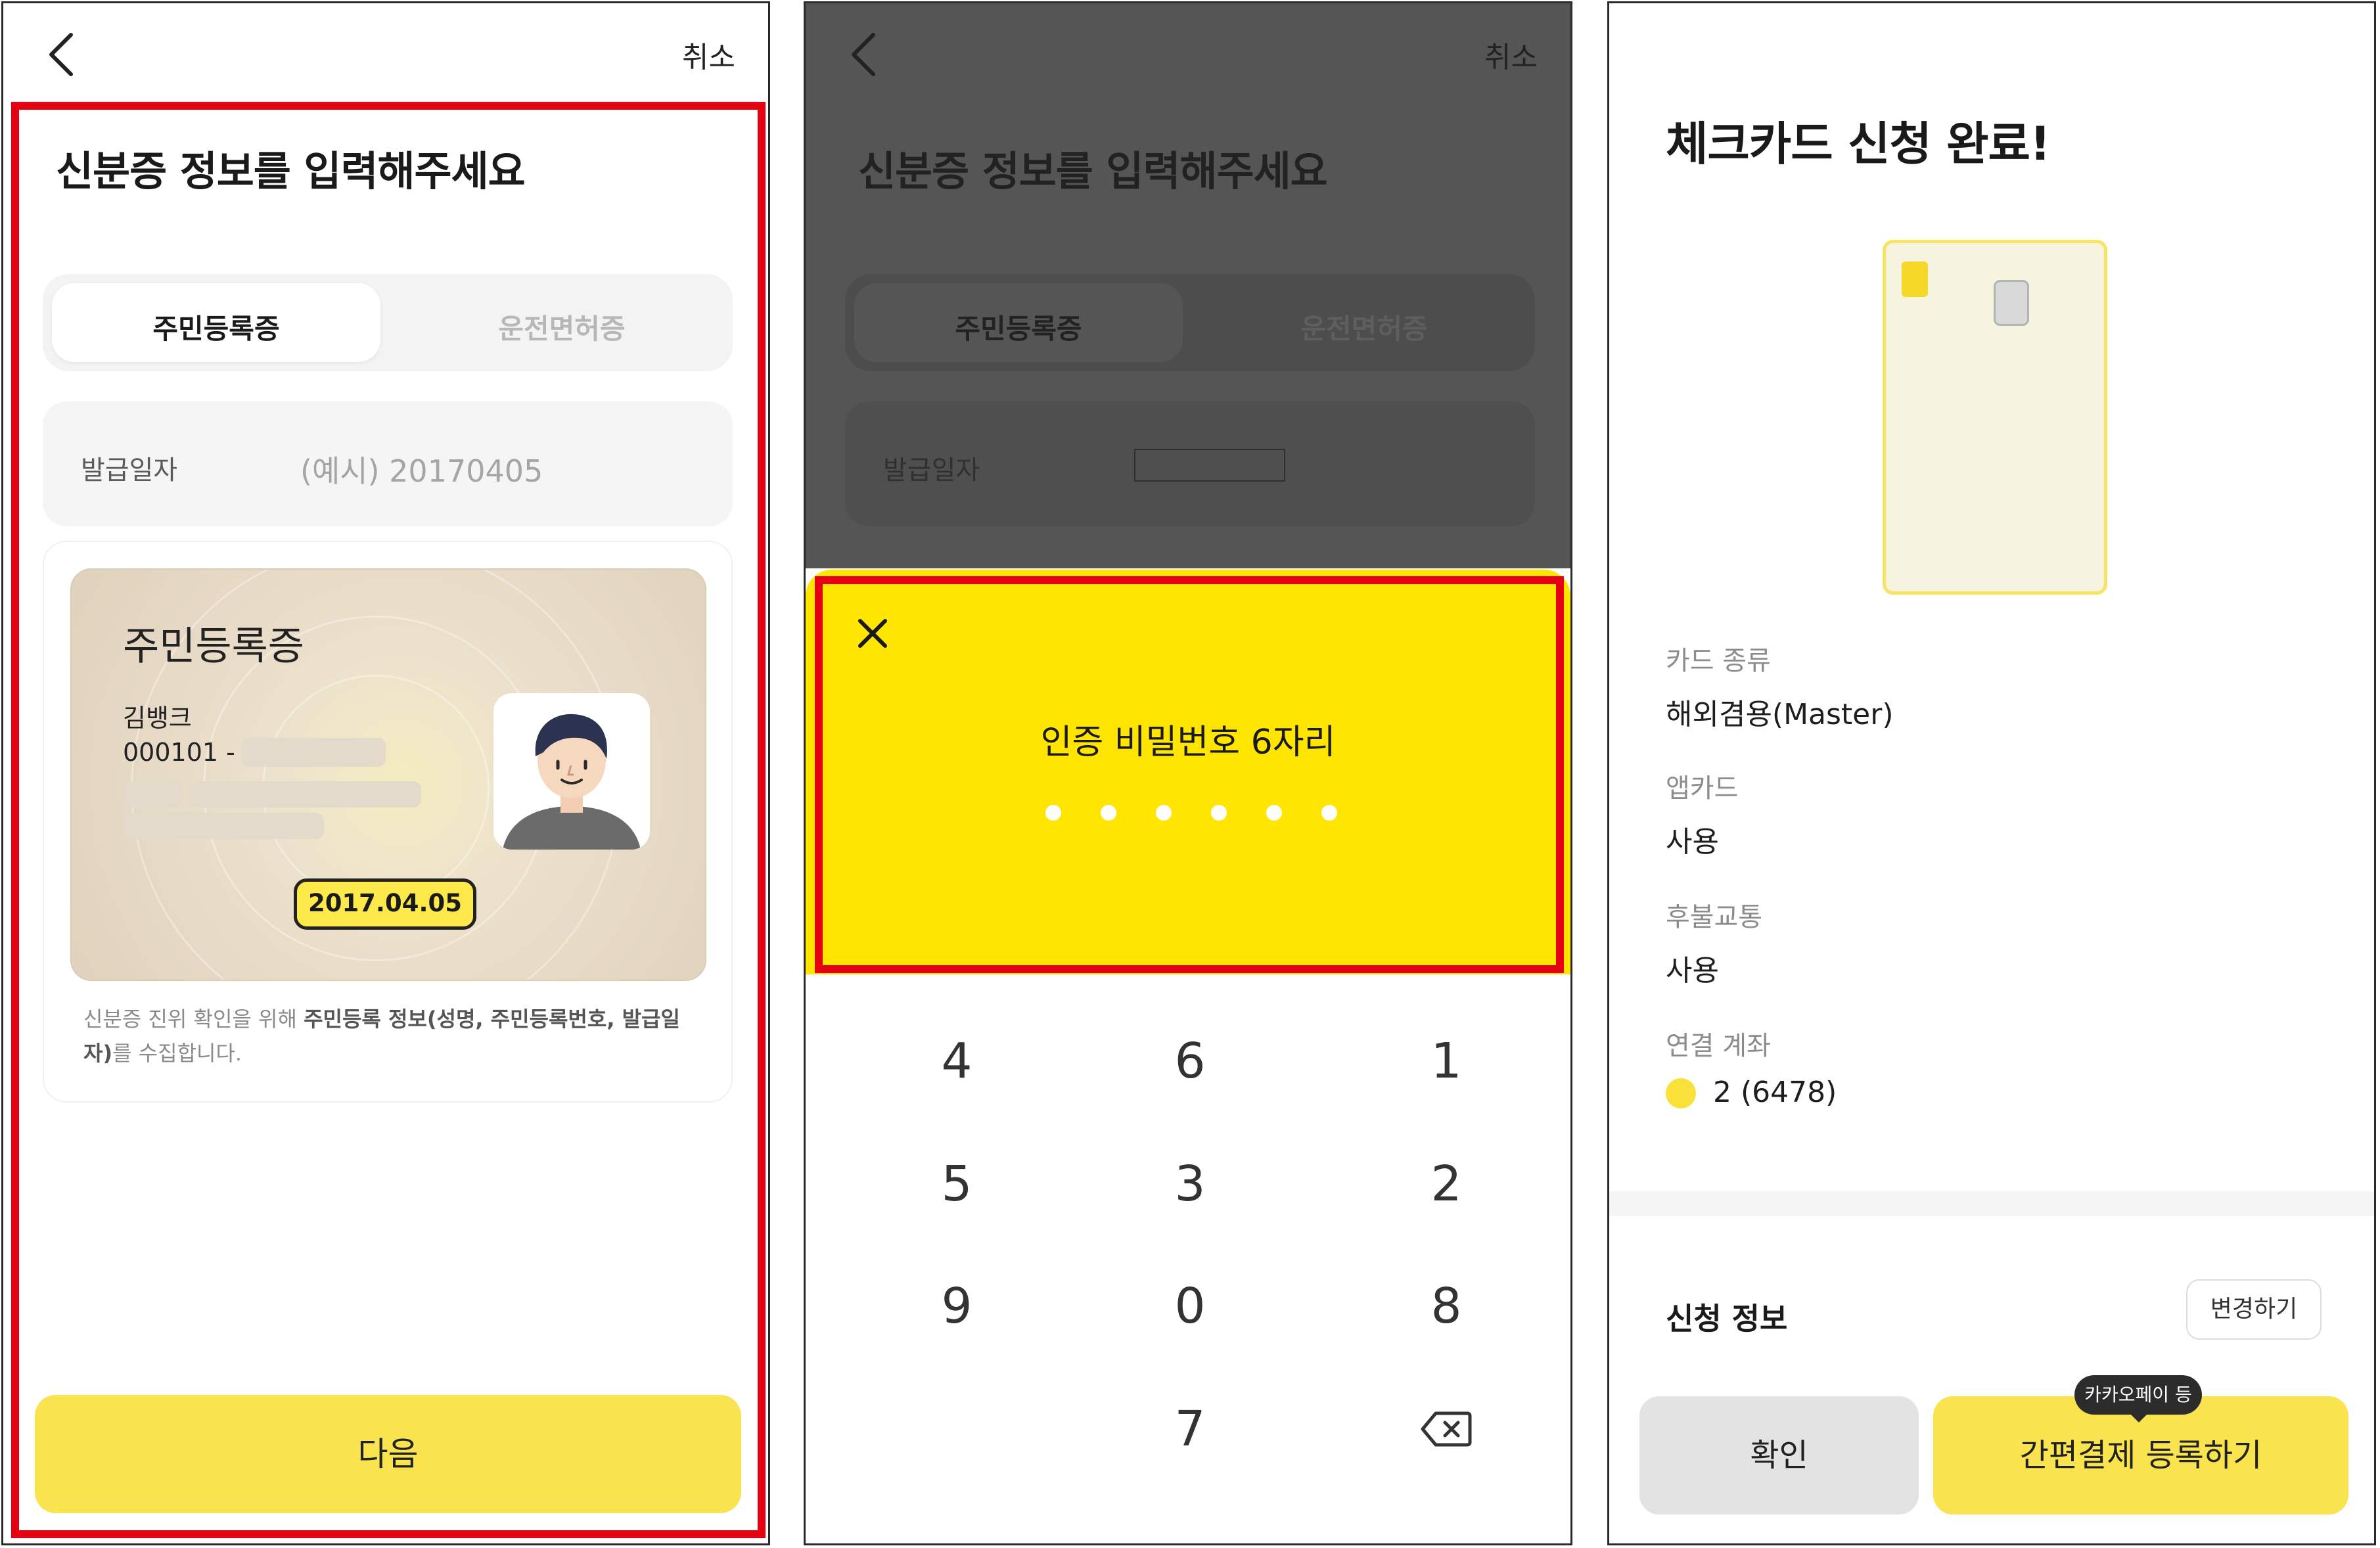 This screenshot has height=1548, width=2380. I want to click on change-button: 변경하기, so click(2254, 1309).